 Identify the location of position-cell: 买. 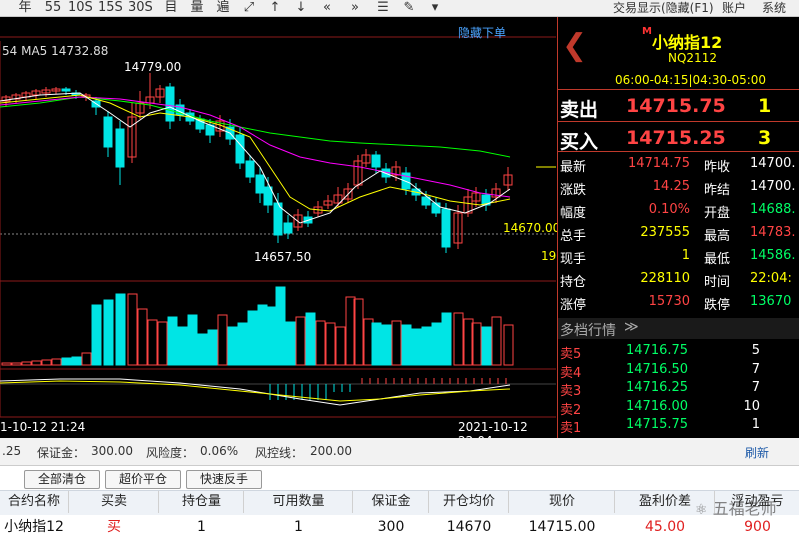
(114, 527).